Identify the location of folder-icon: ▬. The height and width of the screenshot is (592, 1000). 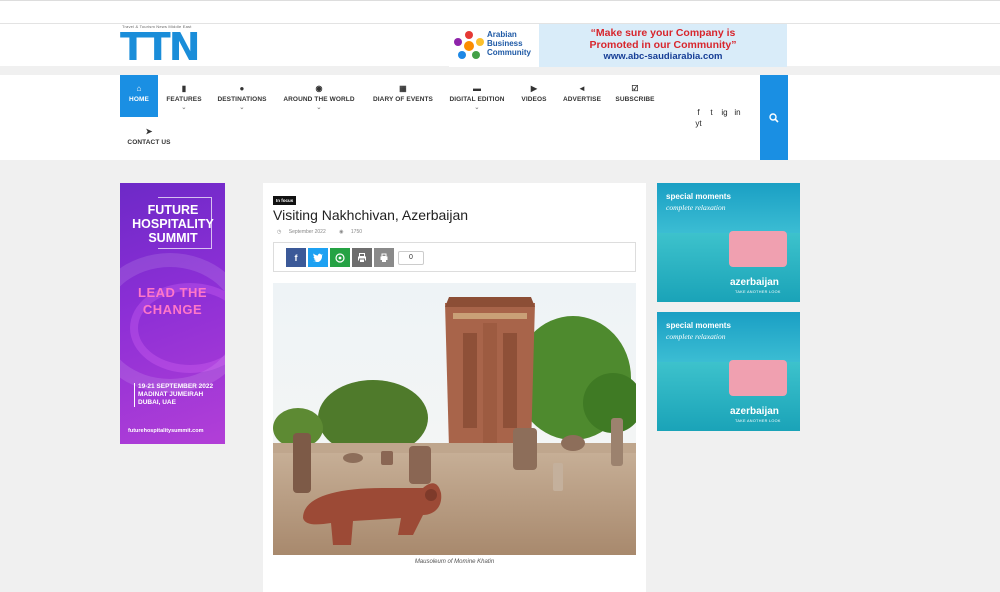
(477, 88).